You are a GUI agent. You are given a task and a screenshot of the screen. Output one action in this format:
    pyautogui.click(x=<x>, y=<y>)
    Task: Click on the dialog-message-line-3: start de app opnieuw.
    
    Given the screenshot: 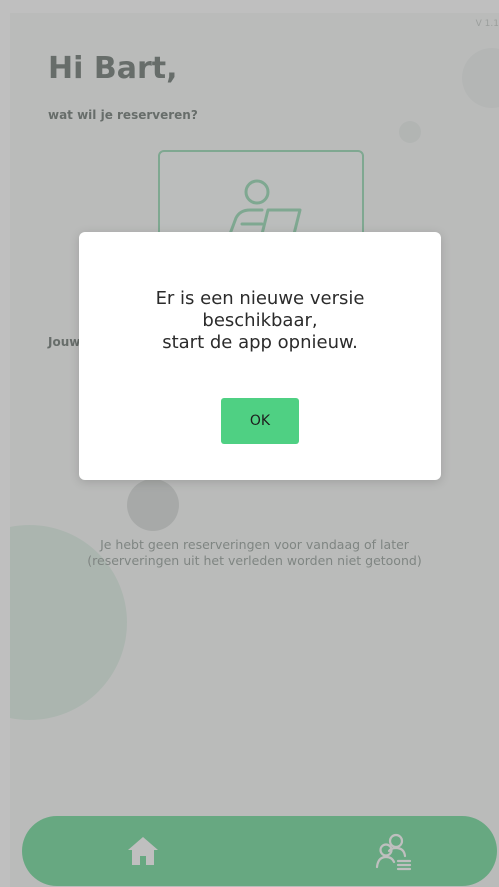 What is the action you would take?
    pyautogui.click(x=260, y=342)
    